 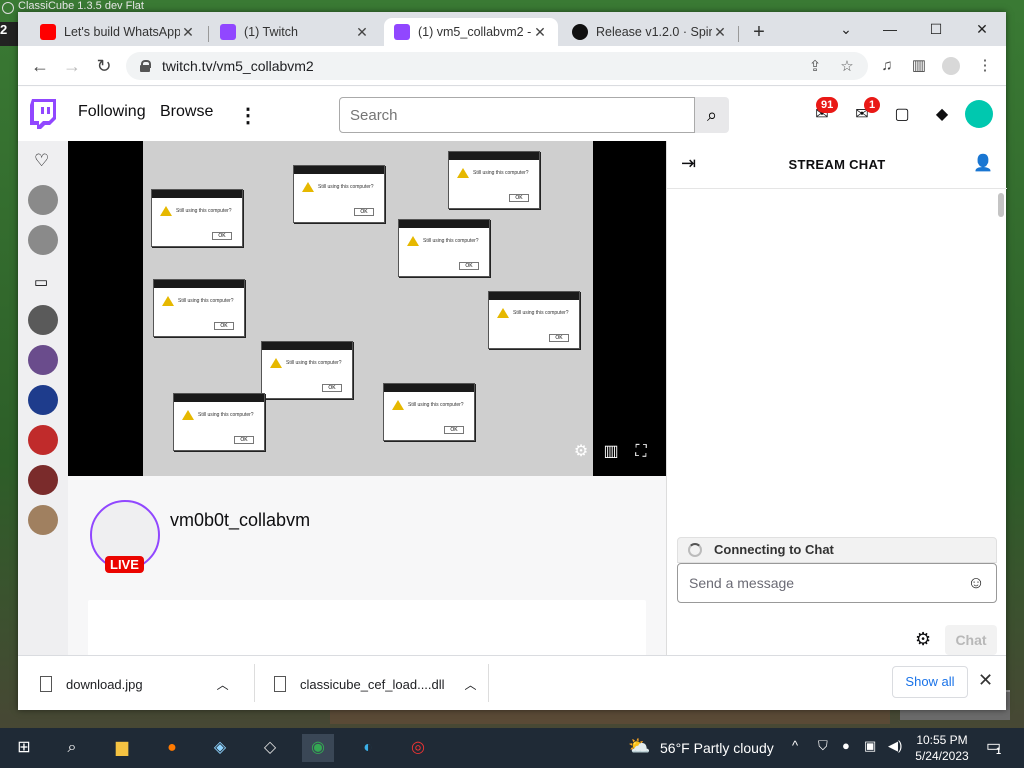 What do you see at coordinates (186, 112) in the screenshot?
I see `browse-link: Browse` at bounding box center [186, 112].